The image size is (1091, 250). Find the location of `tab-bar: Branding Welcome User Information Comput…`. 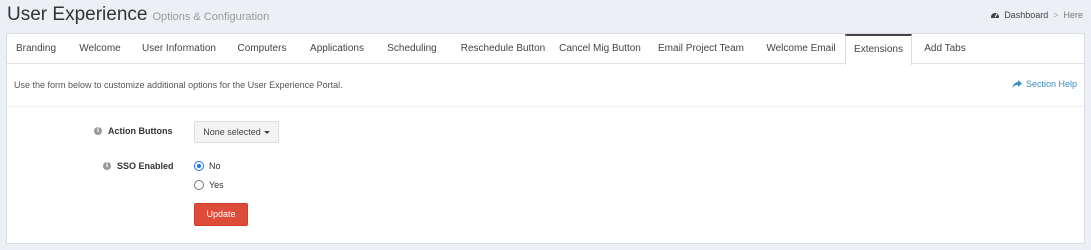

tab-bar: Branding Welcome User Information Comput… is located at coordinates (545, 49).